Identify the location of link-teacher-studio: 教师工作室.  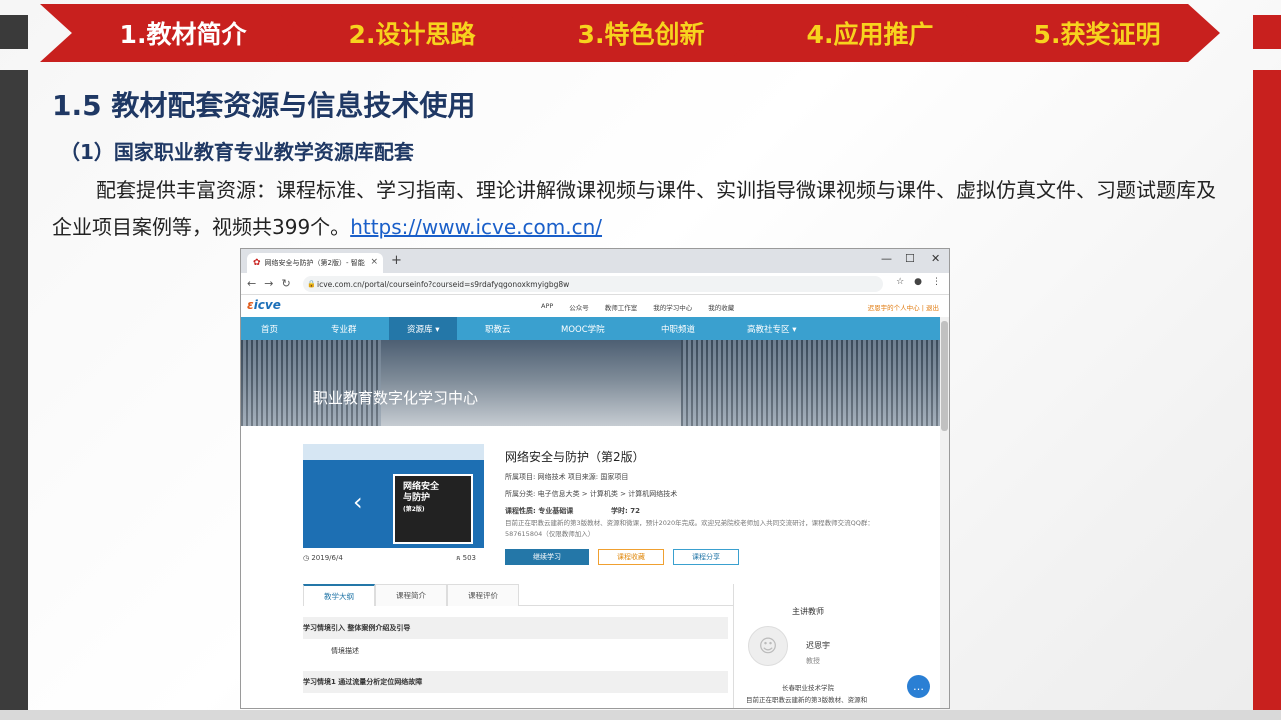
(621, 307).